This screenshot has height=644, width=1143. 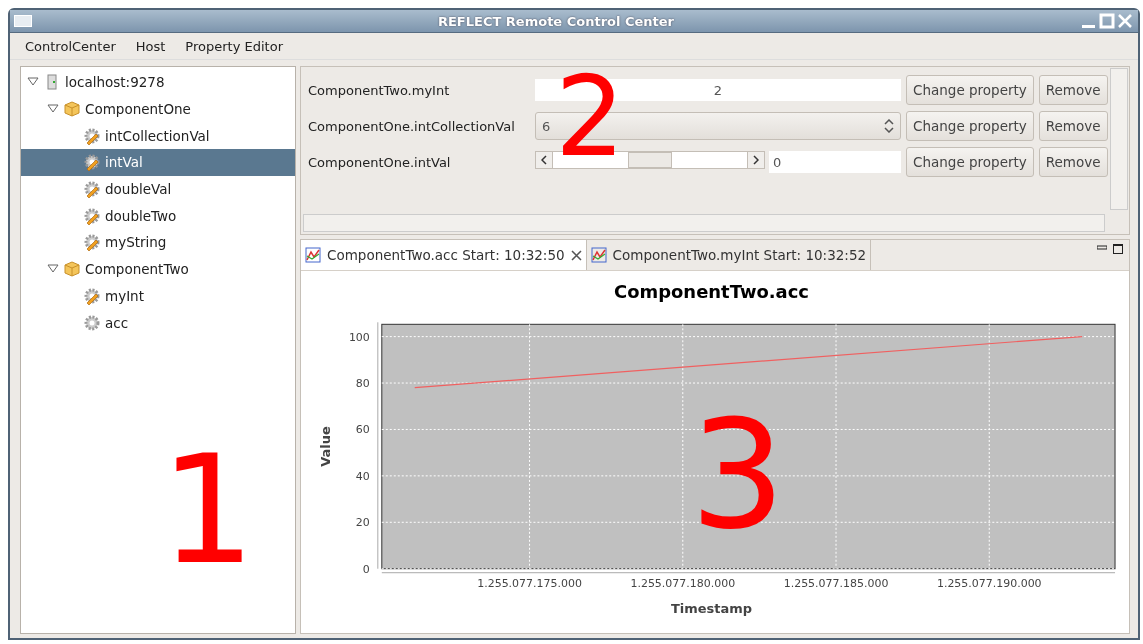 I want to click on menu-item: Property Editor, so click(x=234, y=46).